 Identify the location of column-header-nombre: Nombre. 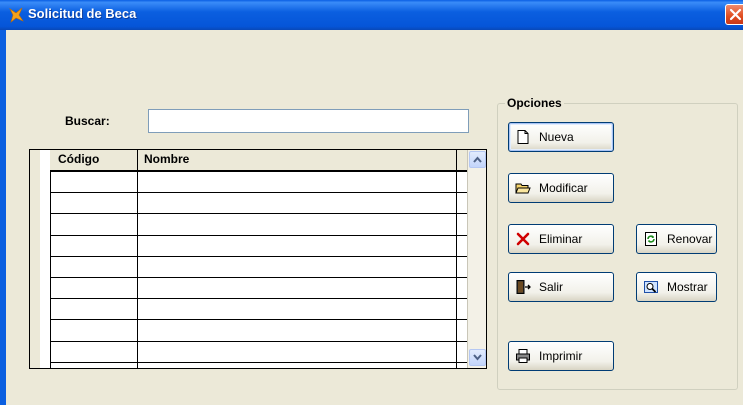
(166, 159).